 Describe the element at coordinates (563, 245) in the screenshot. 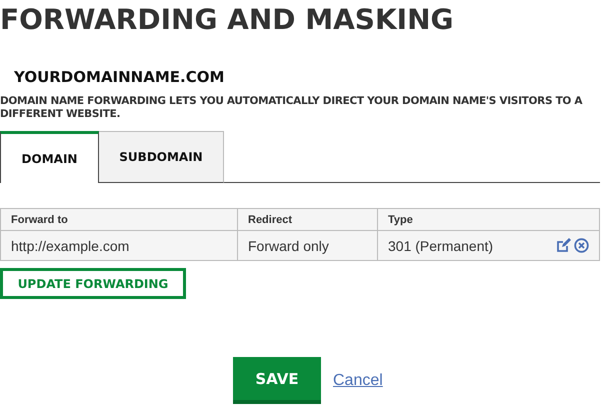

I see `edit-icon` at that location.